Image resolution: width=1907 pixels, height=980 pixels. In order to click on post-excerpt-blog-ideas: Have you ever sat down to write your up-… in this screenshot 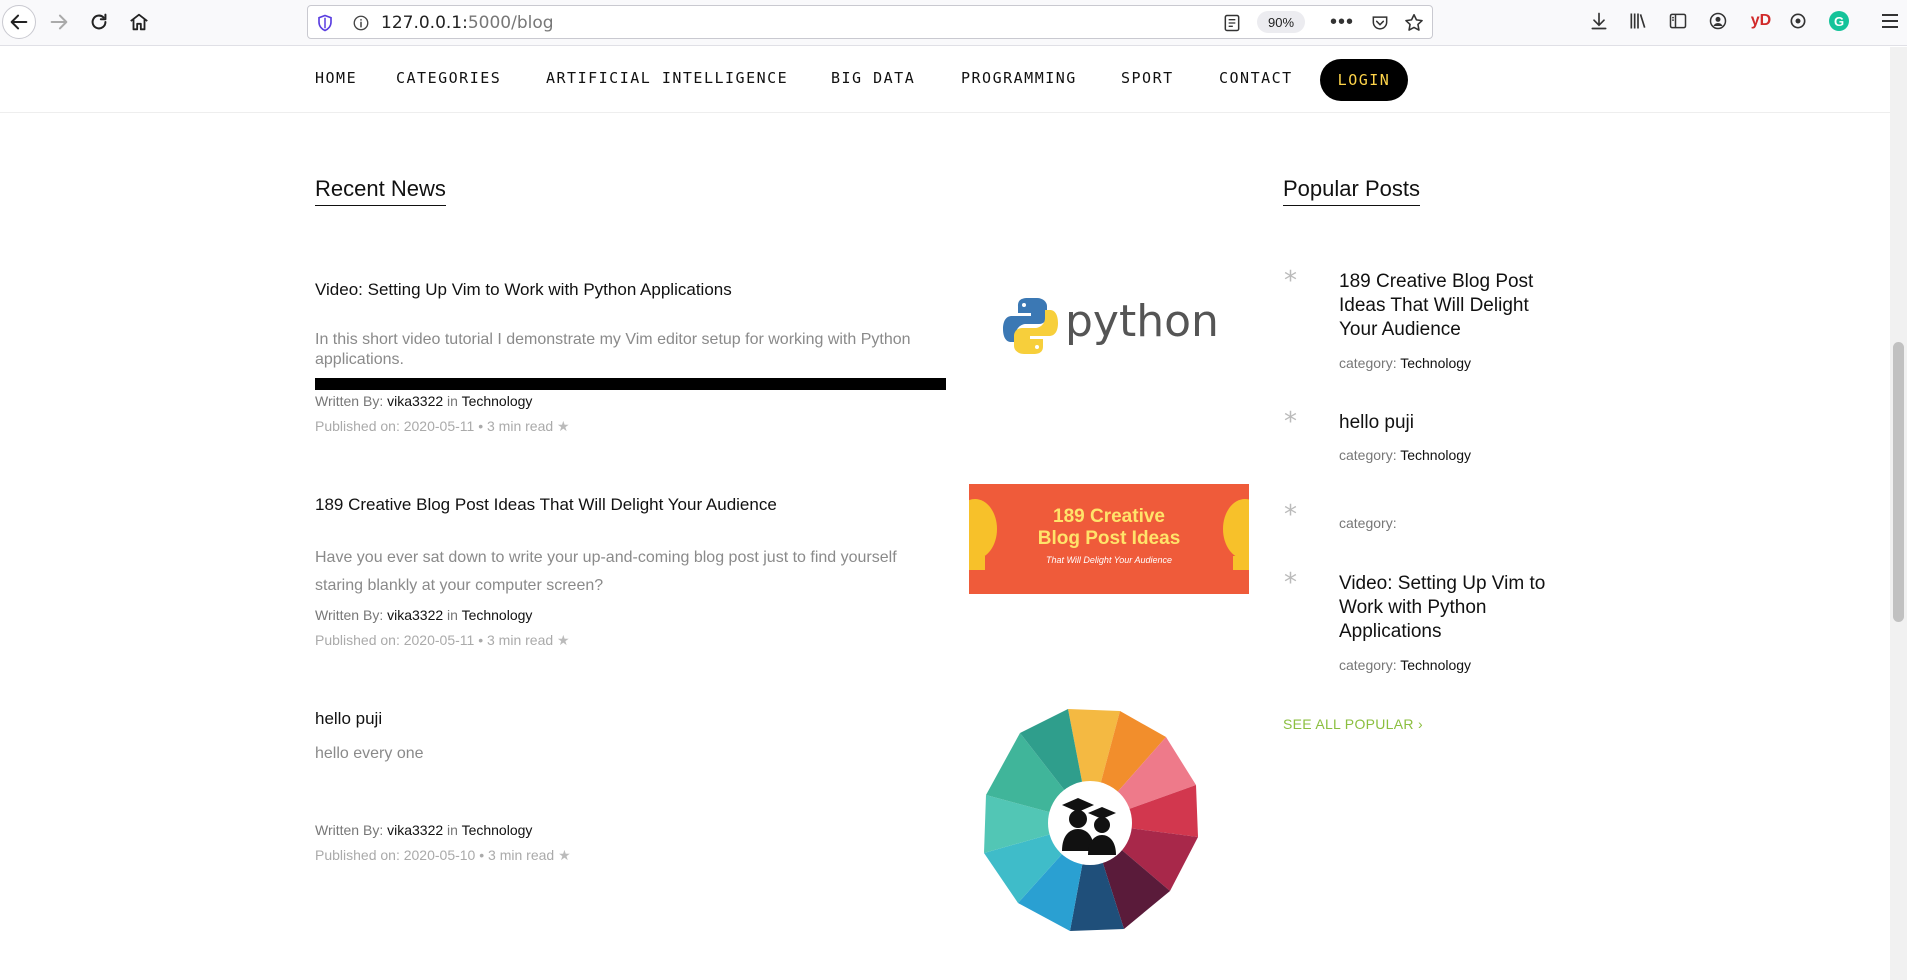, I will do `click(606, 571)`.